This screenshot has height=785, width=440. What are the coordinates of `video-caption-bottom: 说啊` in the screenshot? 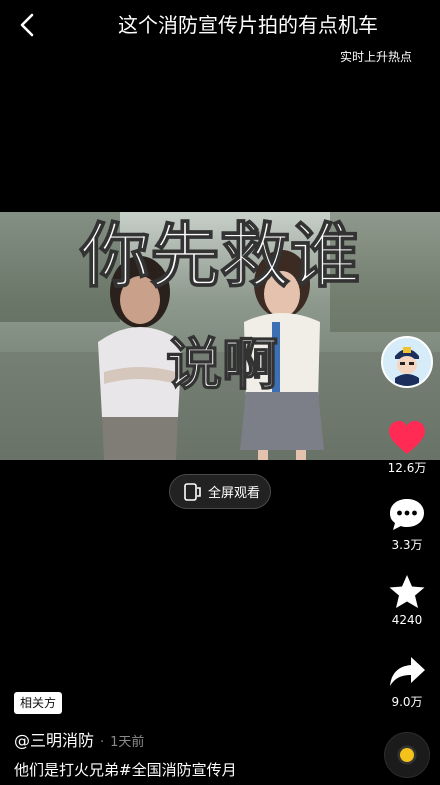 It's located at (222, 365).